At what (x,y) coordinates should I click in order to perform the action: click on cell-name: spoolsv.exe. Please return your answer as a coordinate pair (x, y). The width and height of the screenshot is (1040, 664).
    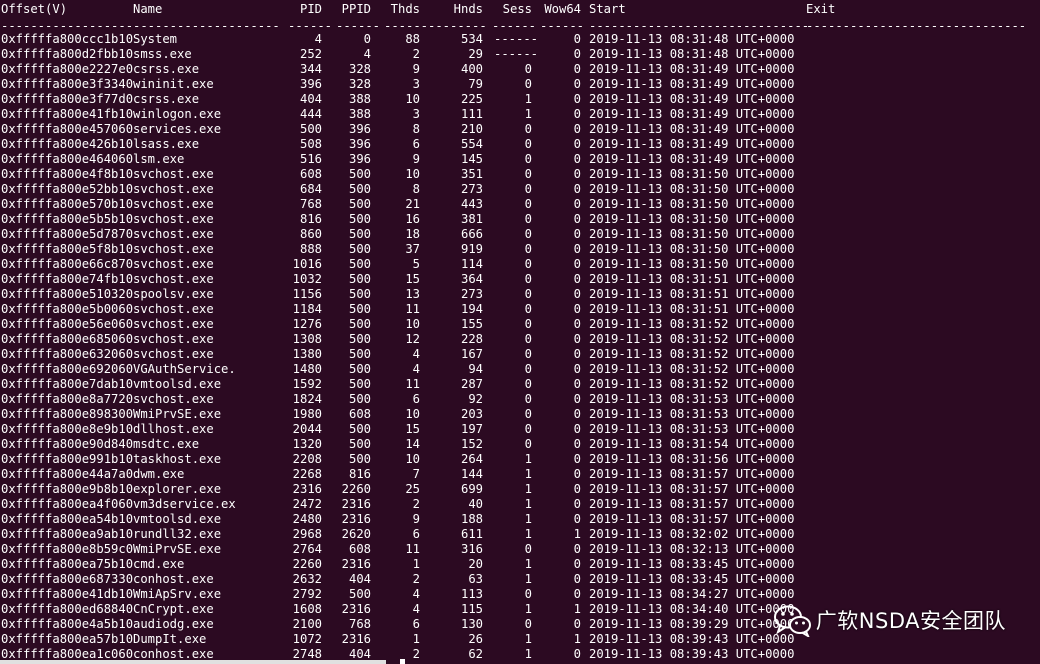
    Looking at the image, I should click on (173, 294).